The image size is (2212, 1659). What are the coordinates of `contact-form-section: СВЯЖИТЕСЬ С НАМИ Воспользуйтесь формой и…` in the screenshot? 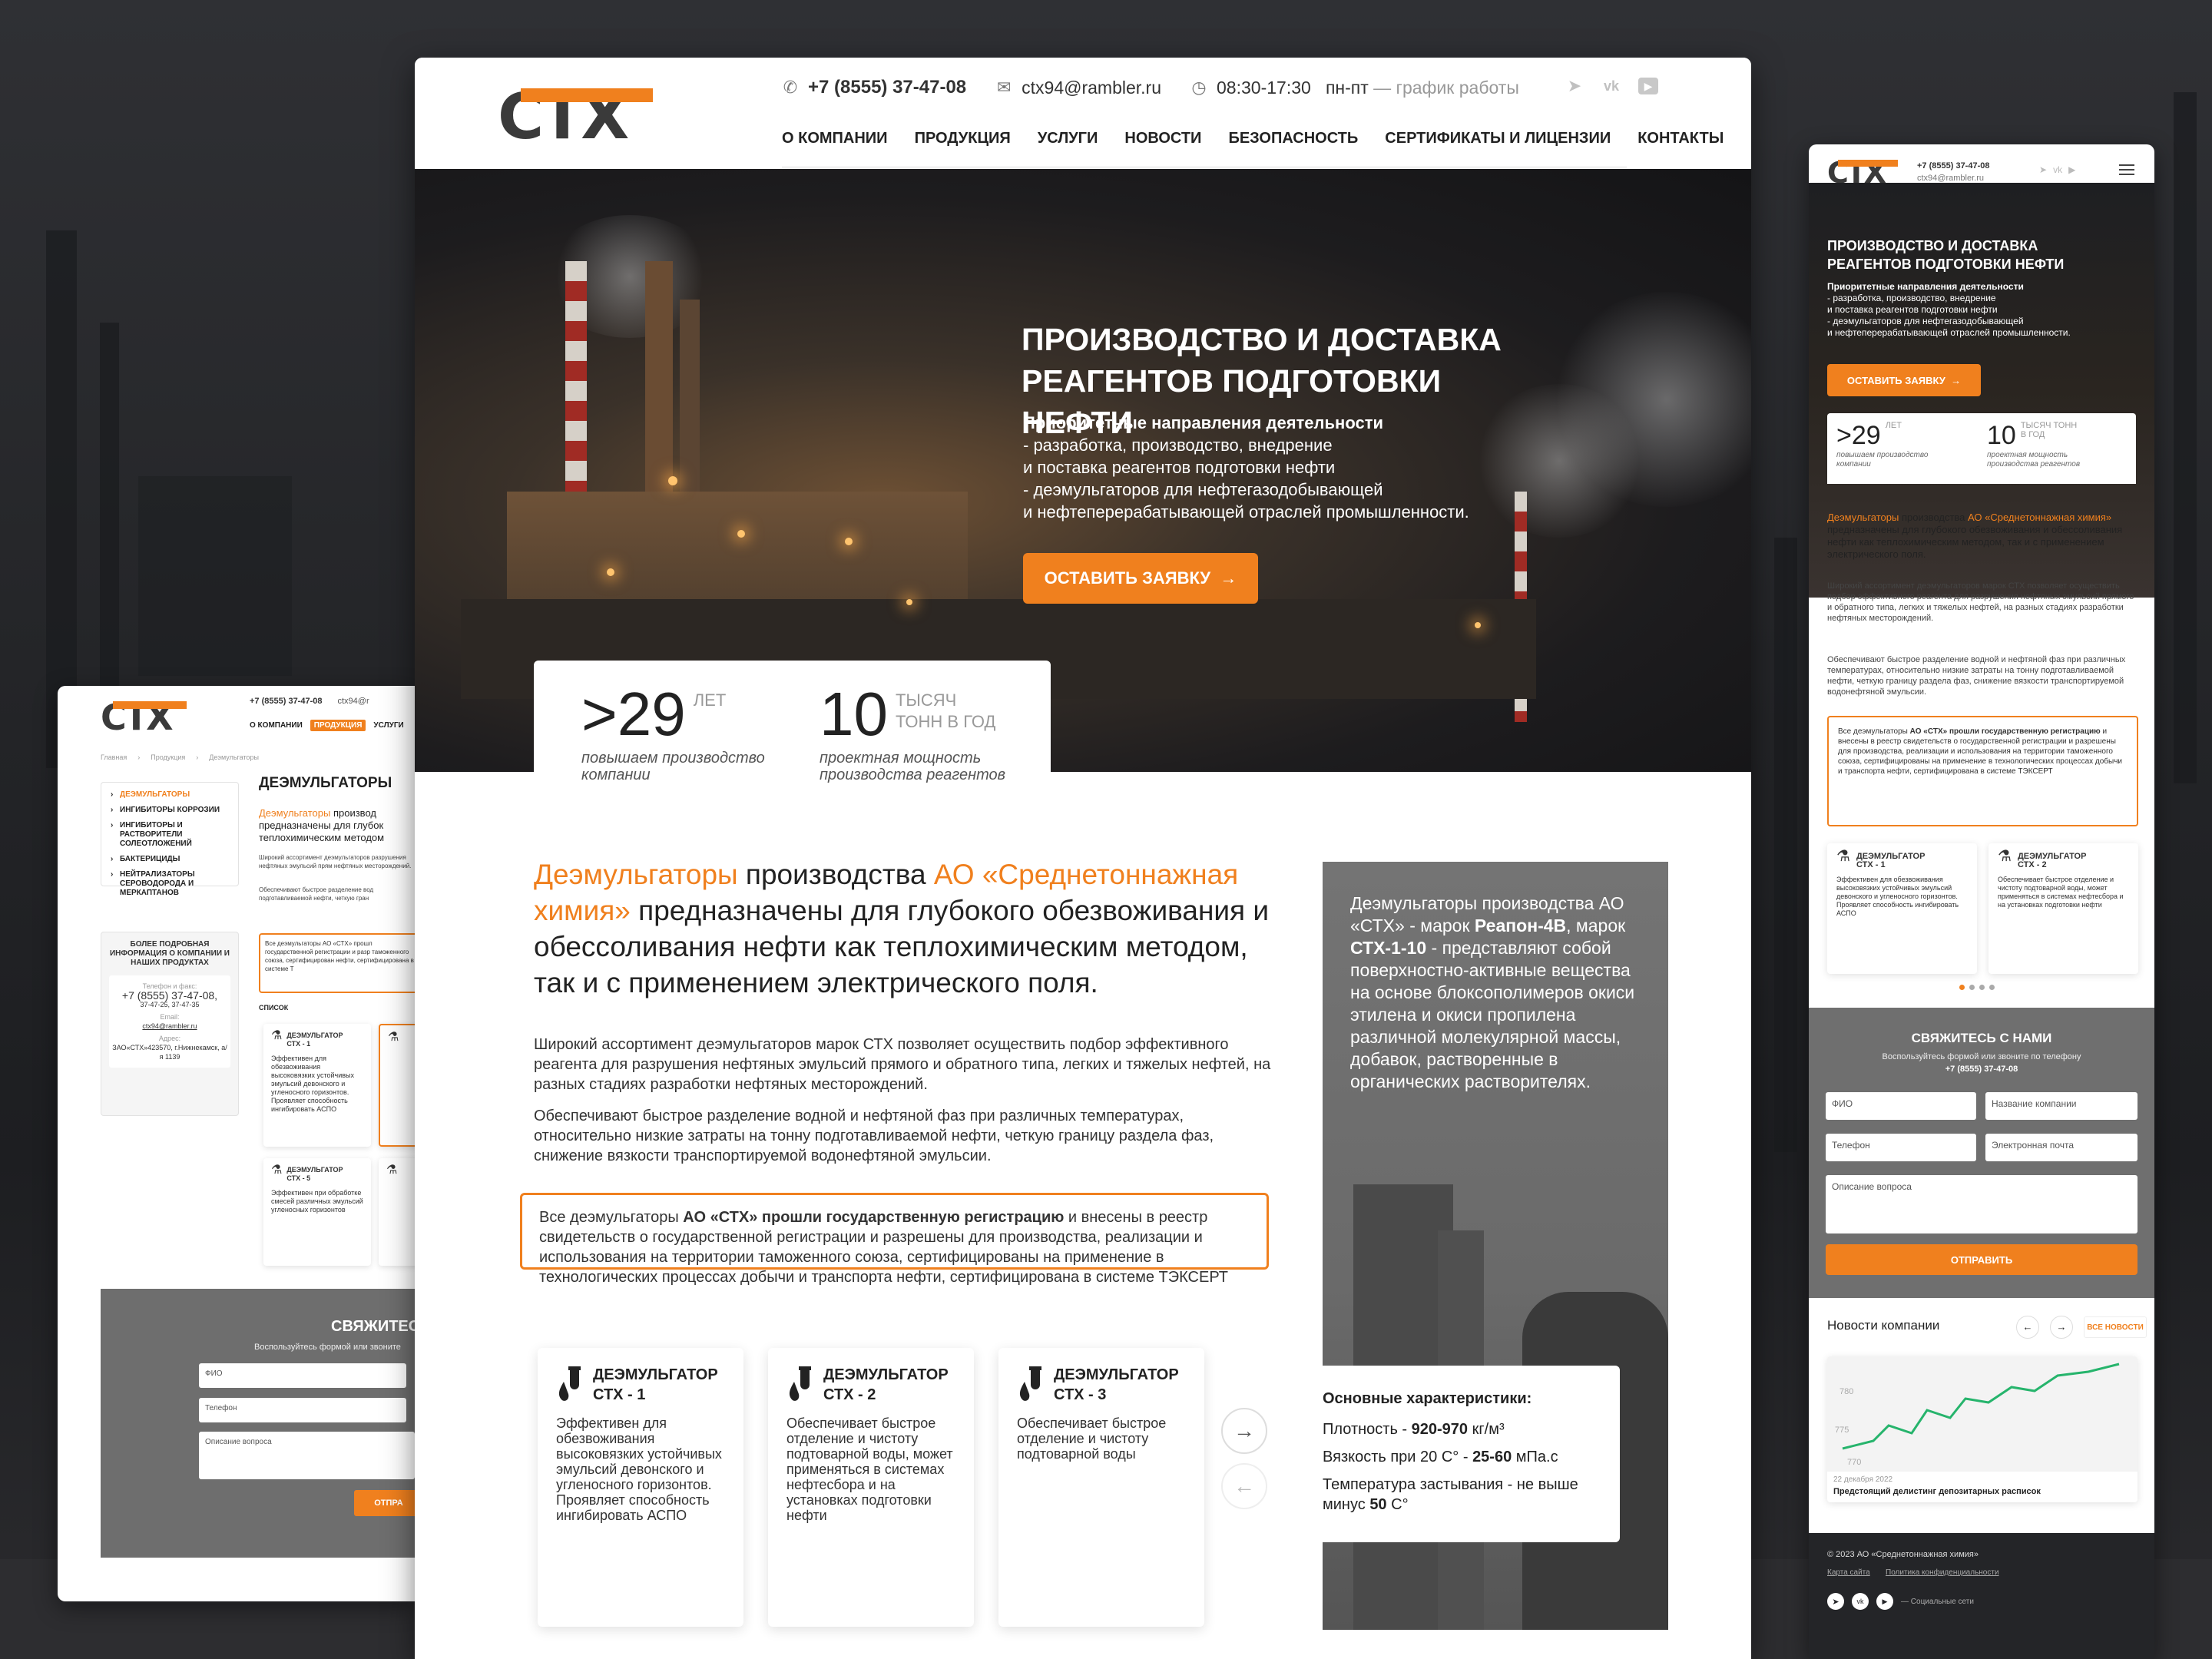 It's located at (1982, 1153).